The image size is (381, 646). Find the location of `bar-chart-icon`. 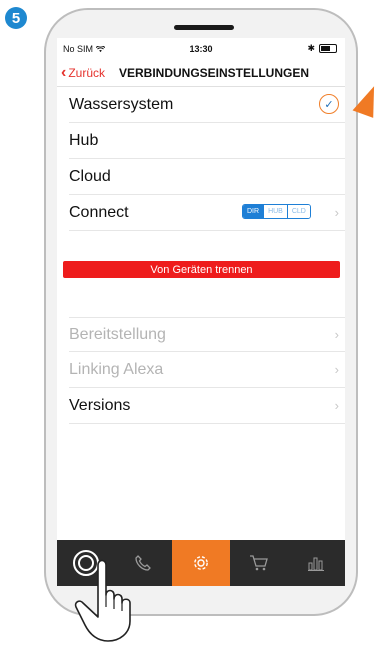

bar-chart-icon is located at coordinates (316, 564).